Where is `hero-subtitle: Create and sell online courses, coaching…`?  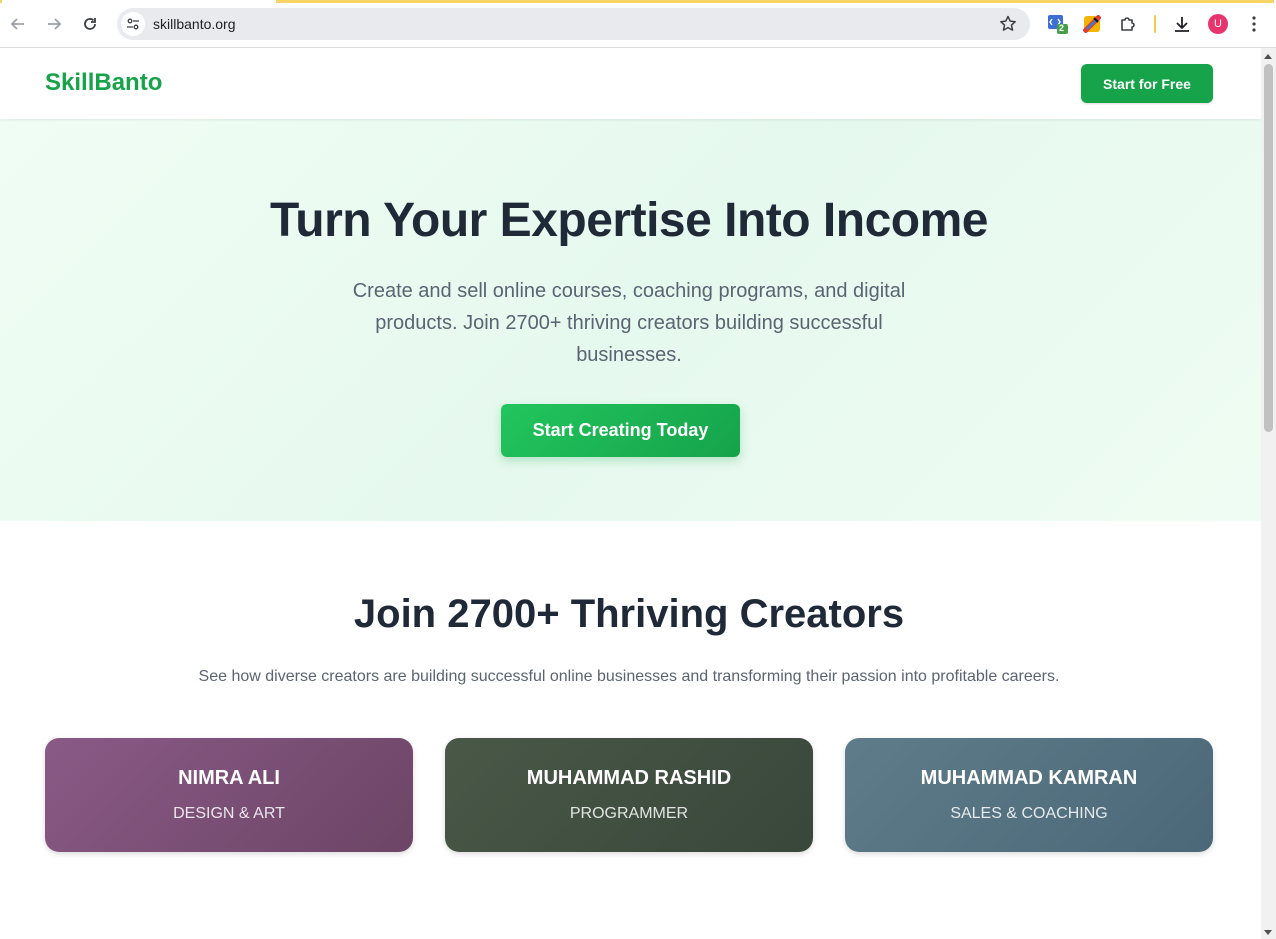 hero-subtitle: Create and sell online courses, coaching… is located at coordinates (629, 323).